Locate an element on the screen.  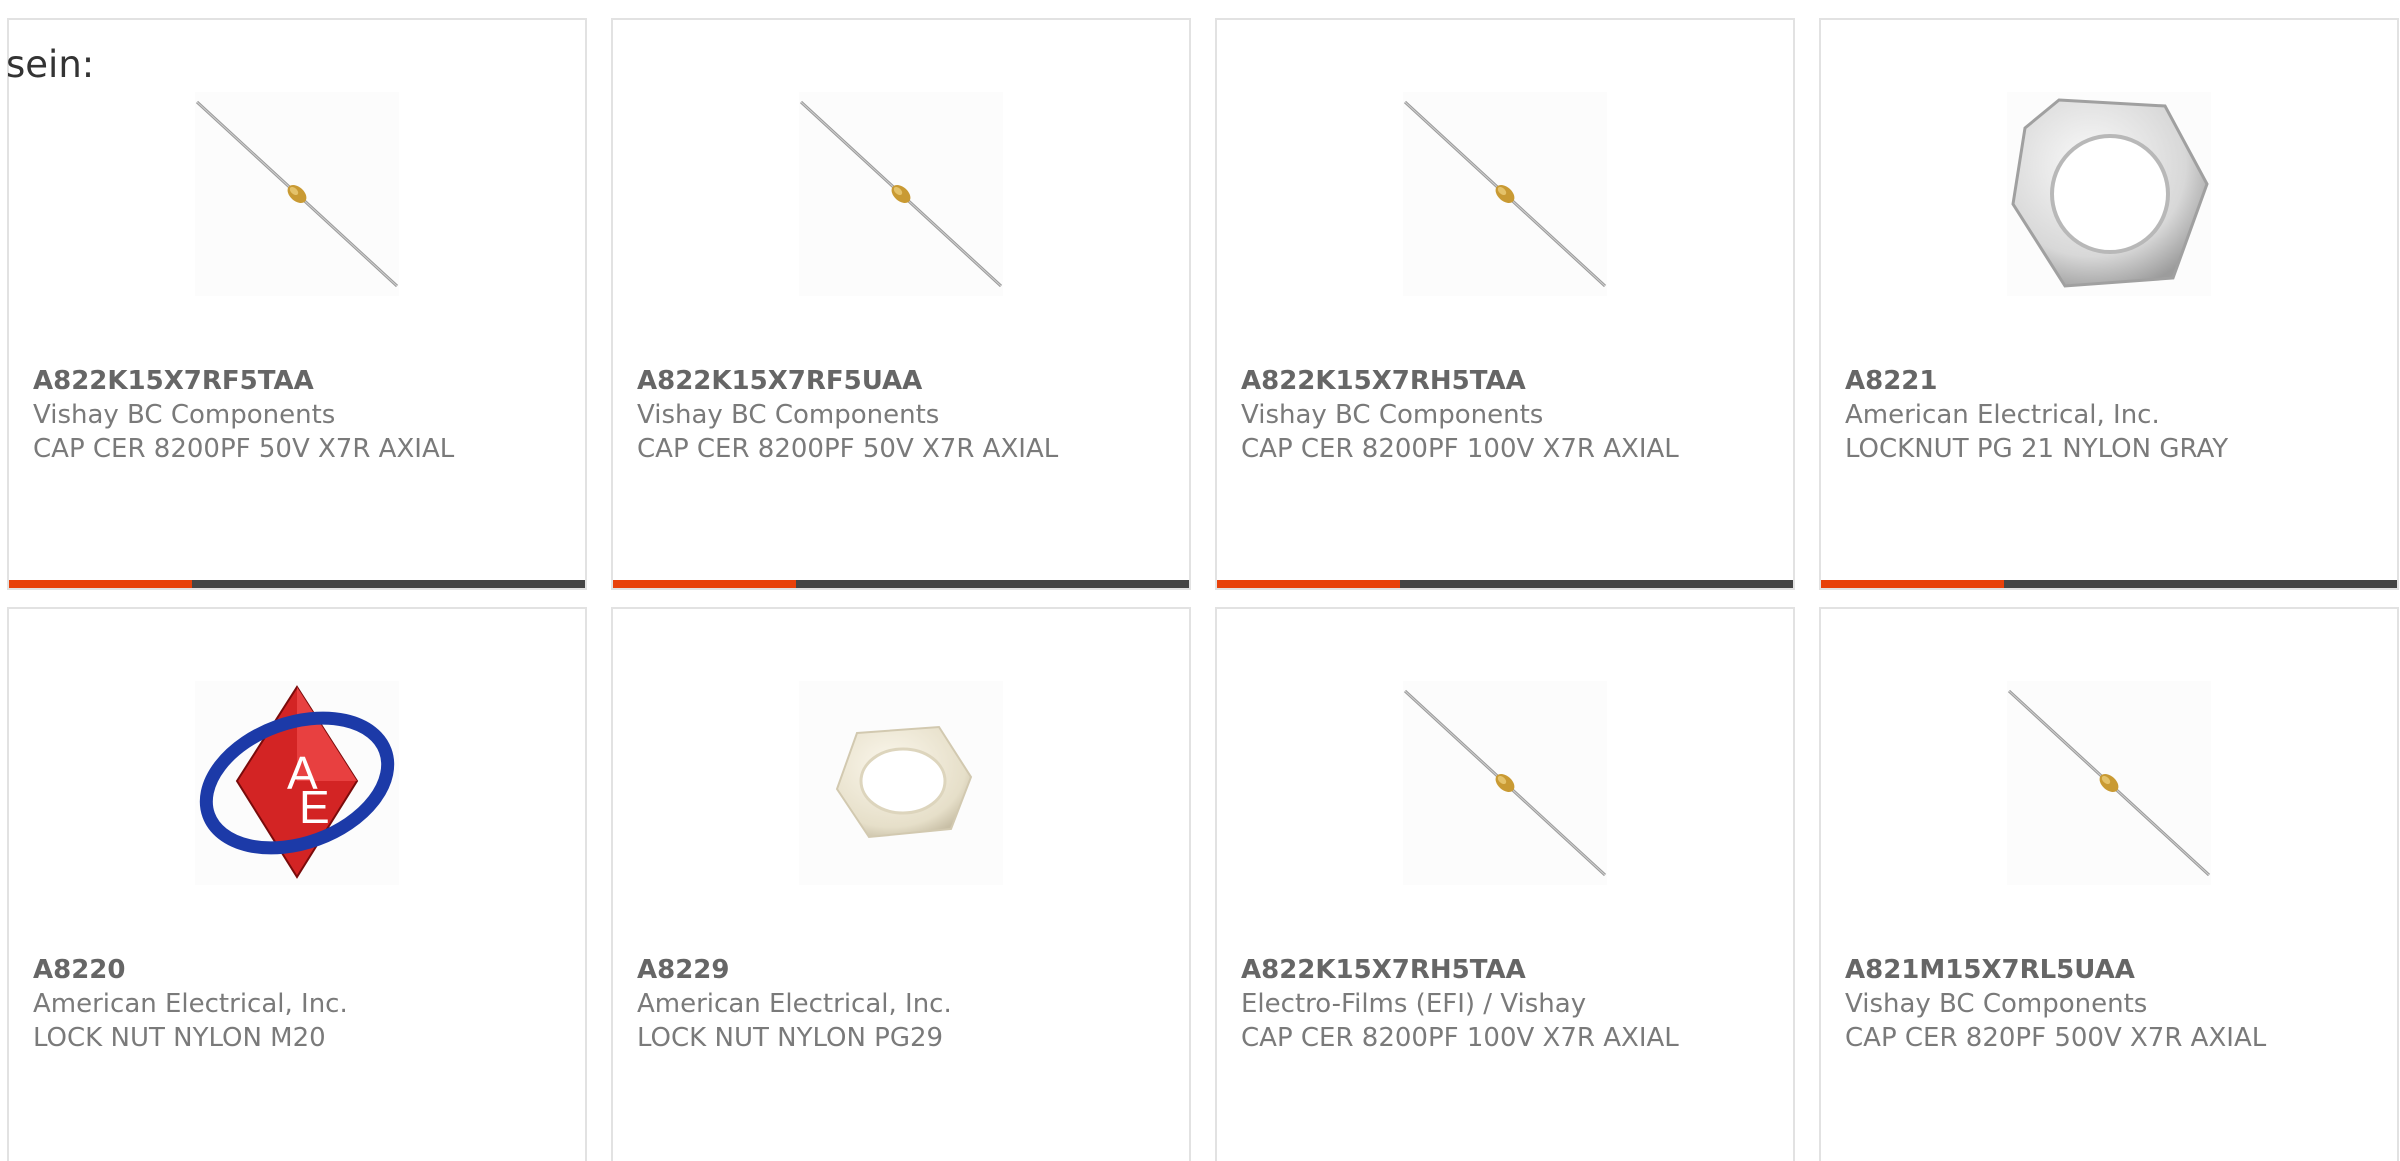
part-number: A822K15X7RF5TAA is located at coordinates (173, 381).